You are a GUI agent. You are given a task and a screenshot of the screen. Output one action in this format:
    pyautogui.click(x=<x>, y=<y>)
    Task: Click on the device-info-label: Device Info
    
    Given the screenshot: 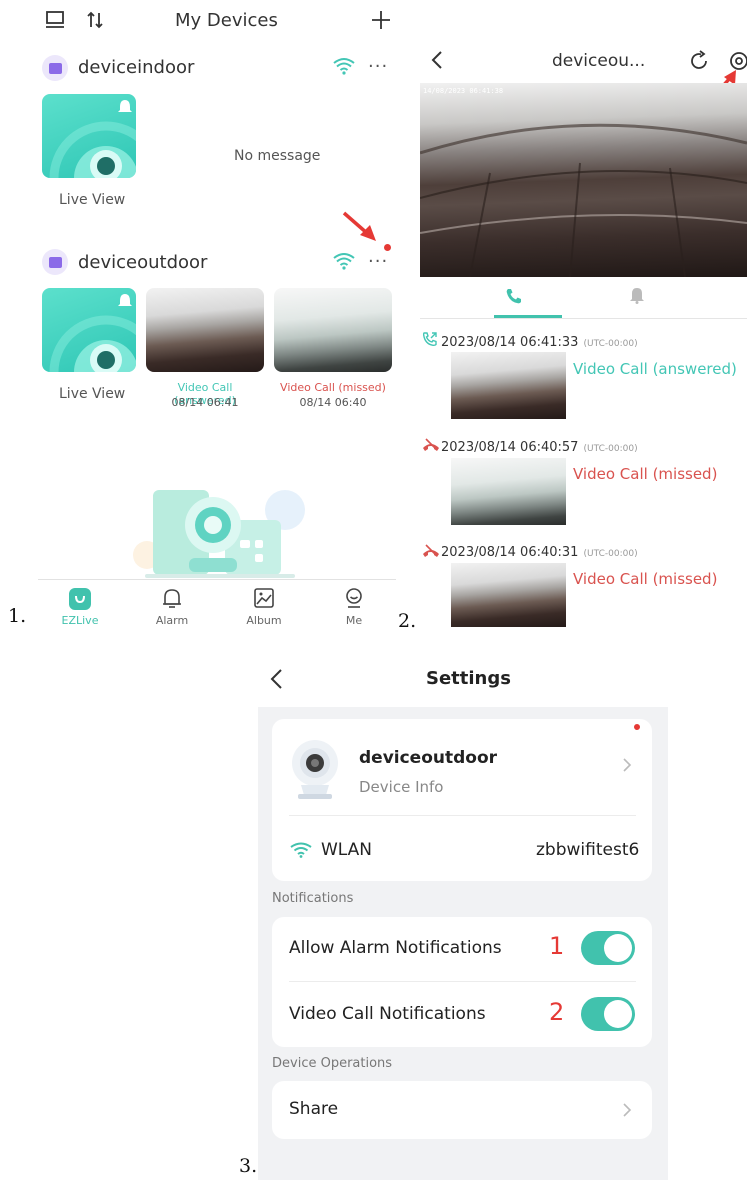 What is the action you would take?
    pyautogui.click(x=401, y=787)
    